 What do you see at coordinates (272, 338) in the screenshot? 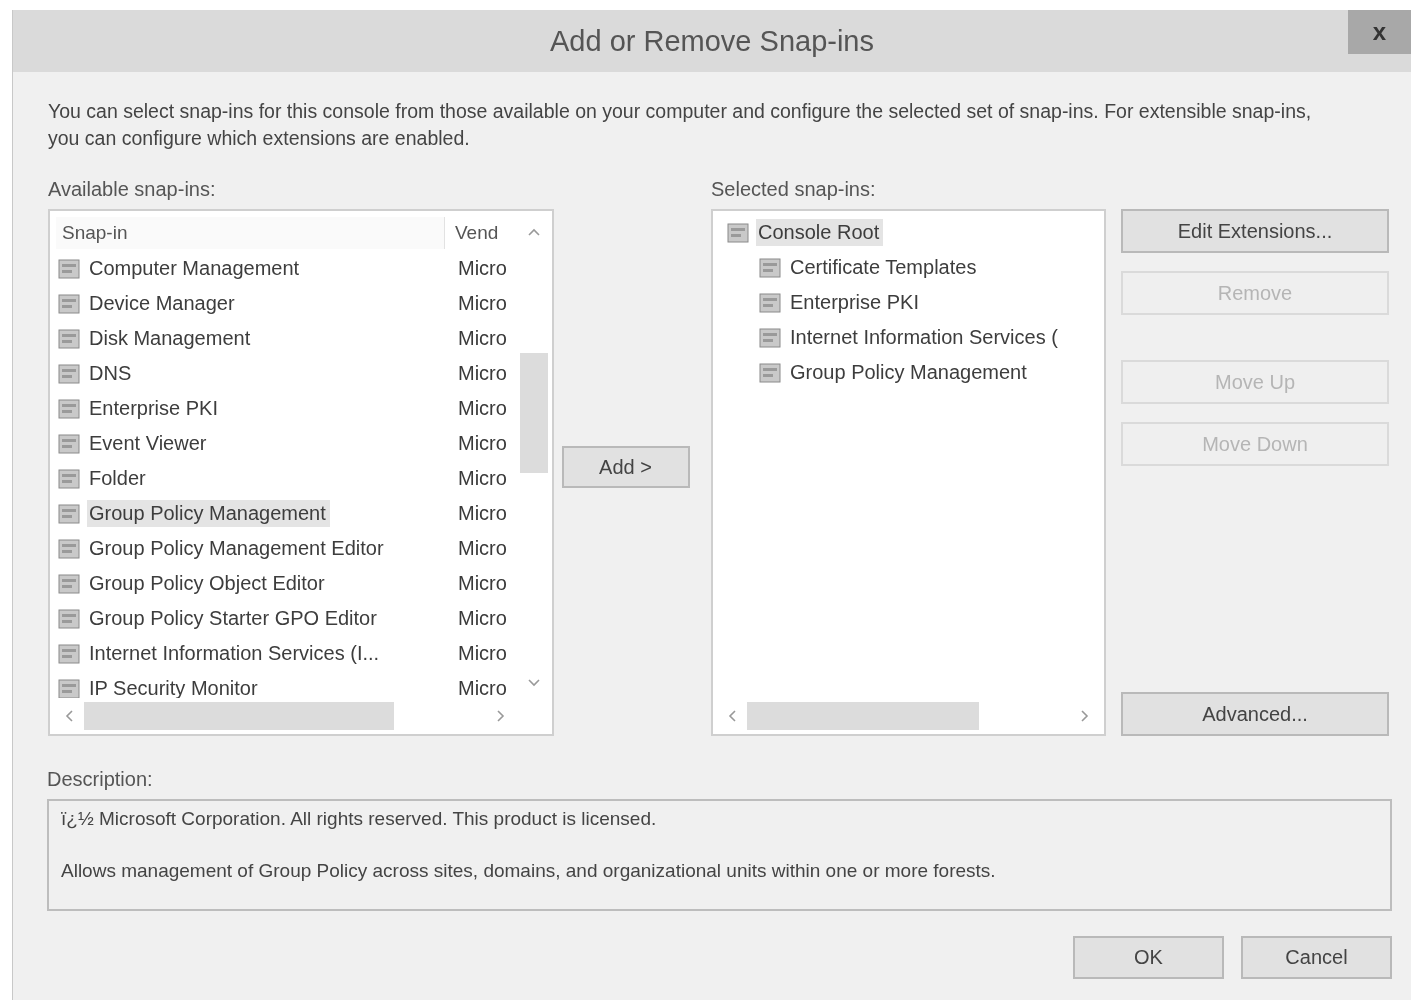
I see `snapin-item: Disk Management` at bounding box center [272, 338].